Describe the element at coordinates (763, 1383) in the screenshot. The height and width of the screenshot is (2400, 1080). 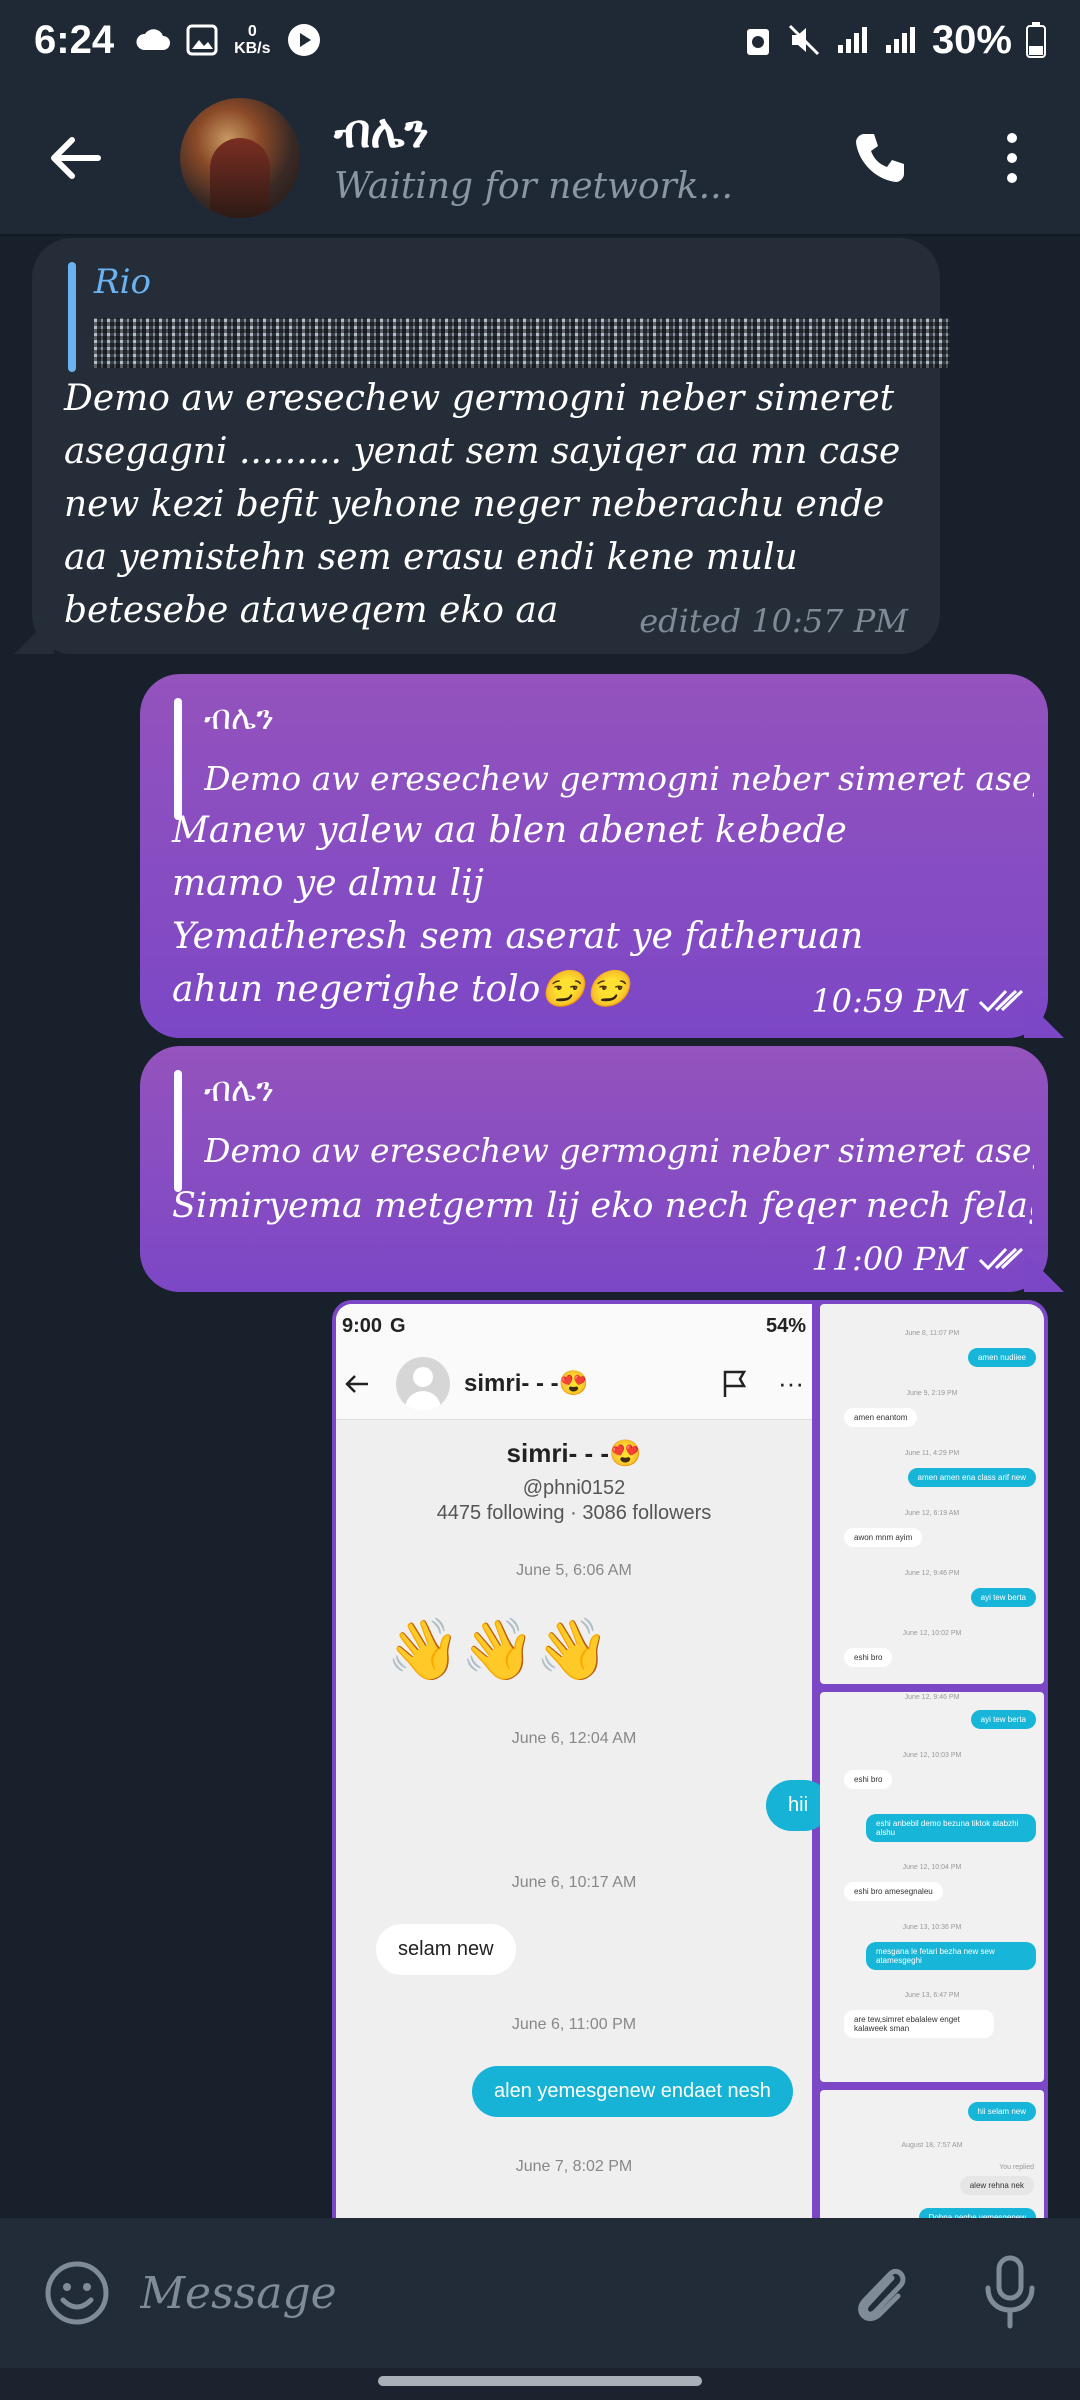
I see `shot-header-icons: ···` at that location.